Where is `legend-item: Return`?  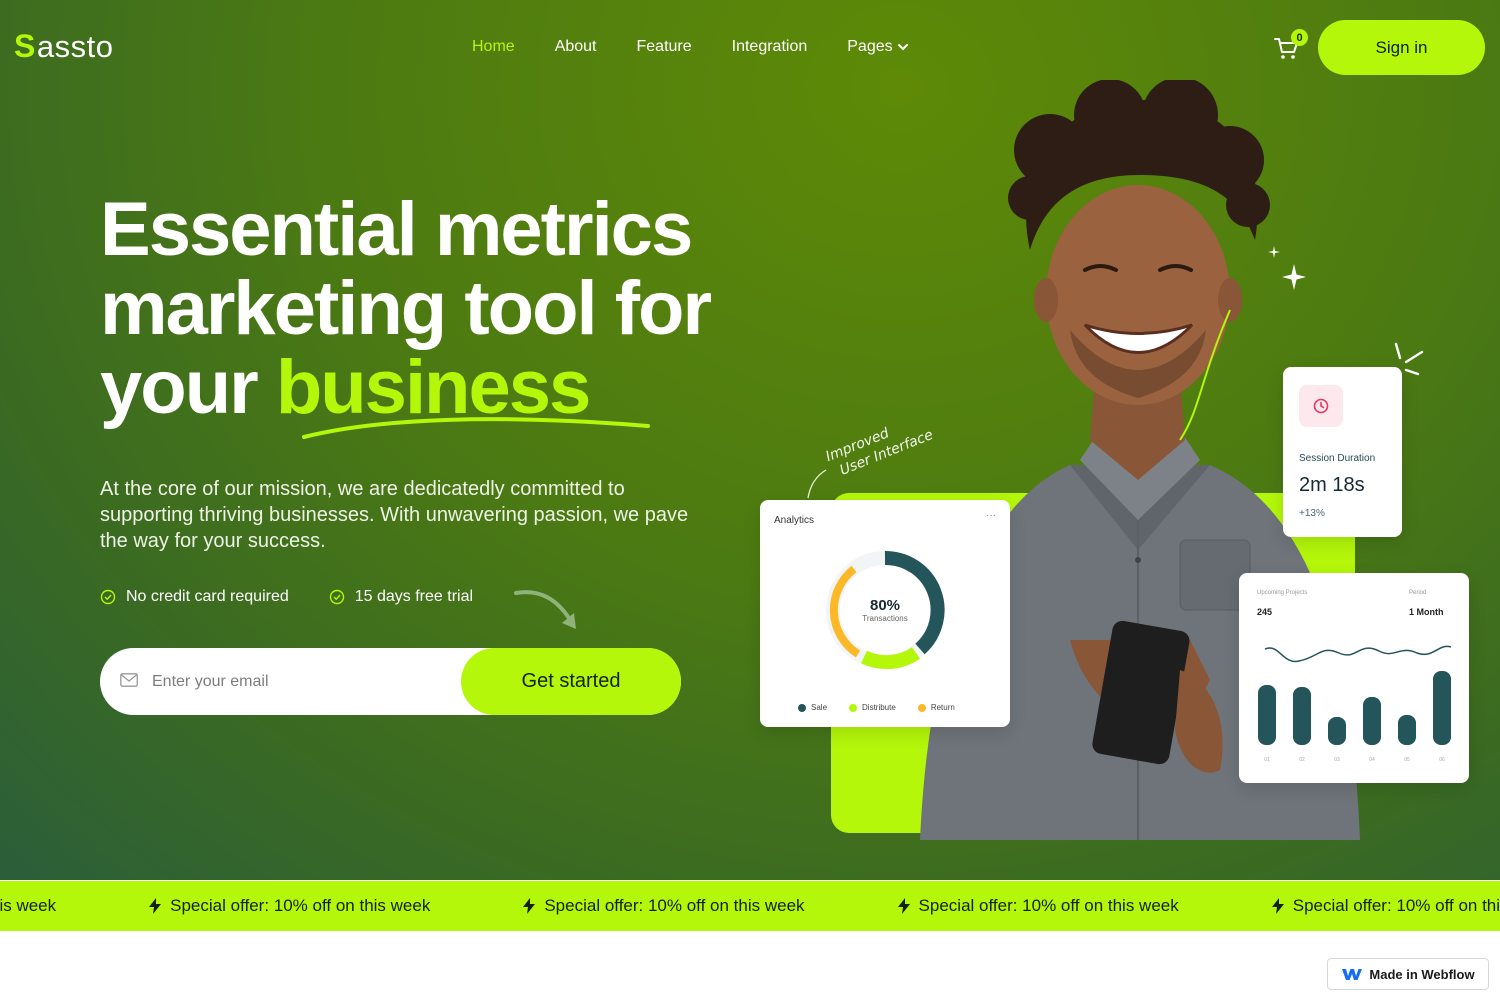
legend-item: Return is located at coordinates (936, 707).